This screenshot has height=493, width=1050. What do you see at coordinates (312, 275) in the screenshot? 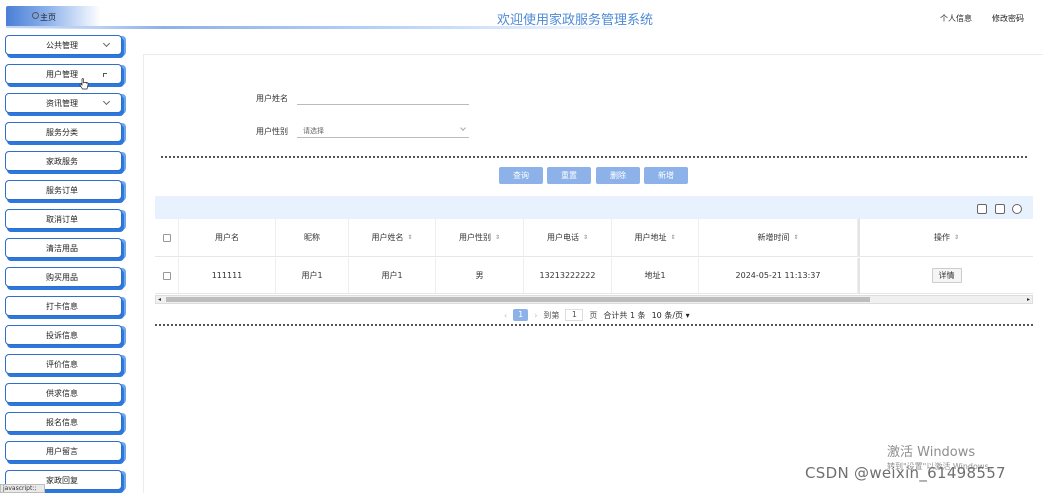
I see `cell-nickname: 用户1` at bounding box center [312, 275].